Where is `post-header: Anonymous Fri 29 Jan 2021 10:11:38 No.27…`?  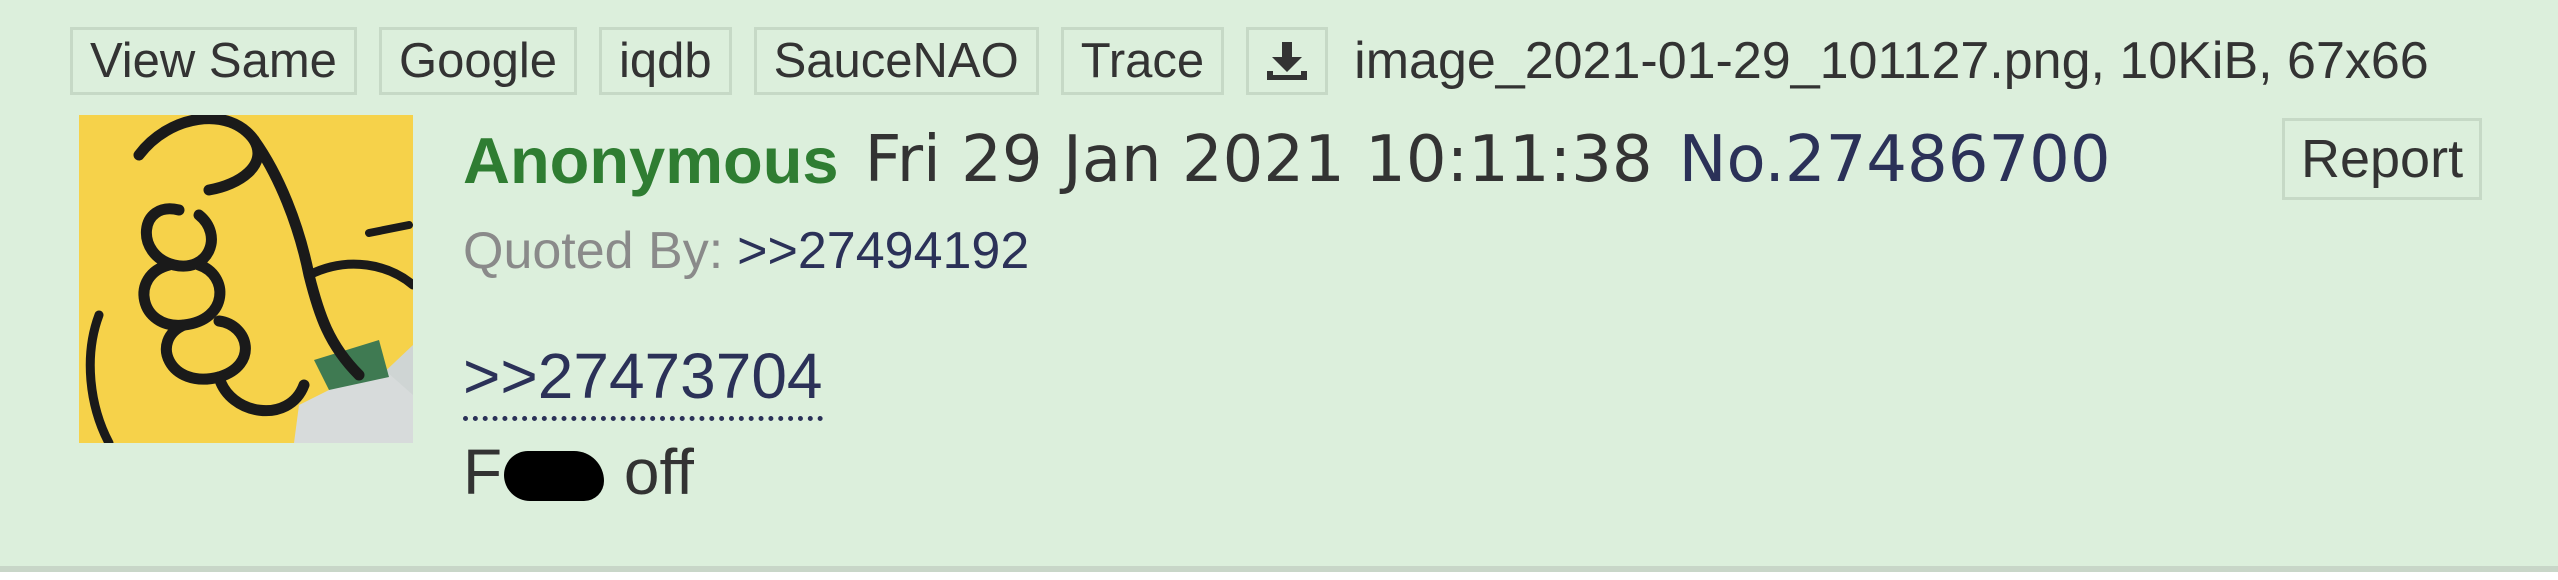
post-header: Anonymous Fri 29 Jan 2021 10:11:38 No.27… is located at coordinates (1287, 160).